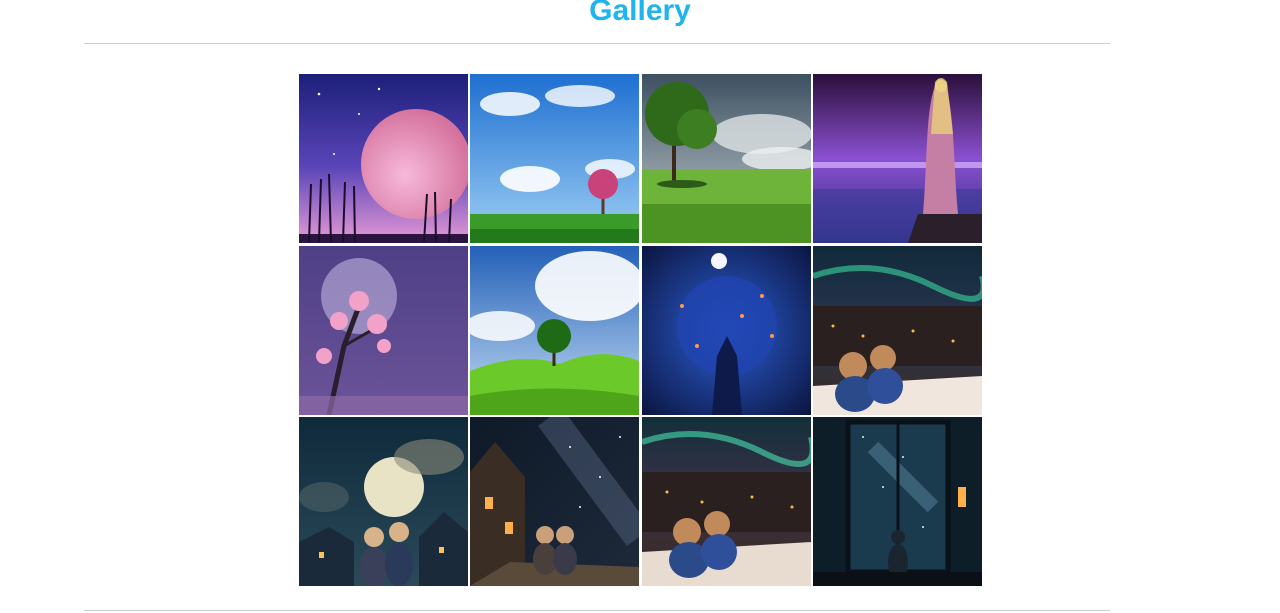 This screenshot has width=1280, height=613. What do you see at coordinates (726, 330) in the screenshot?
I see `gallery-image-glowing-blue-tree-full-moon` at bounding box center [726, 330].